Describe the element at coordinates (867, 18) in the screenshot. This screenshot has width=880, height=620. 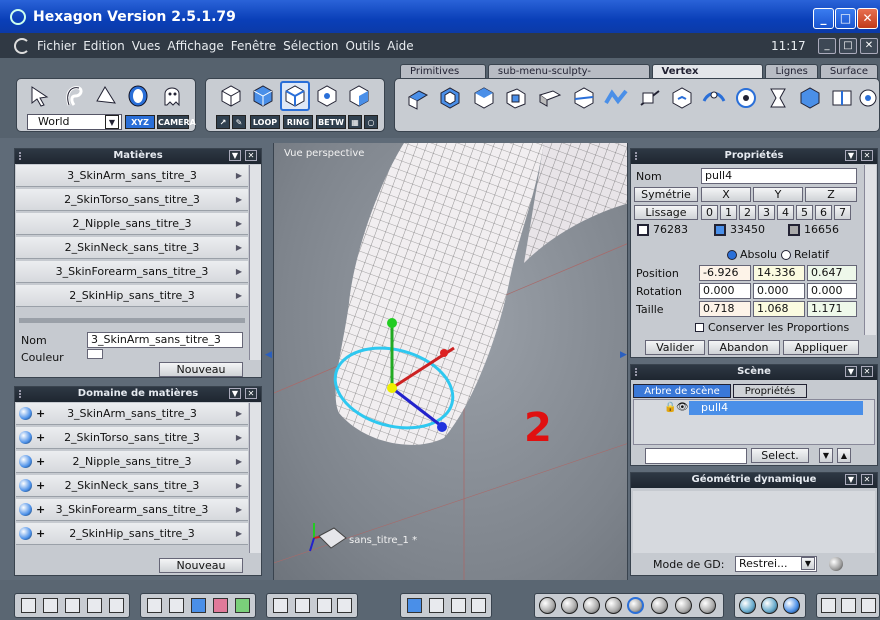
I see `close-button: ✕` at that location.